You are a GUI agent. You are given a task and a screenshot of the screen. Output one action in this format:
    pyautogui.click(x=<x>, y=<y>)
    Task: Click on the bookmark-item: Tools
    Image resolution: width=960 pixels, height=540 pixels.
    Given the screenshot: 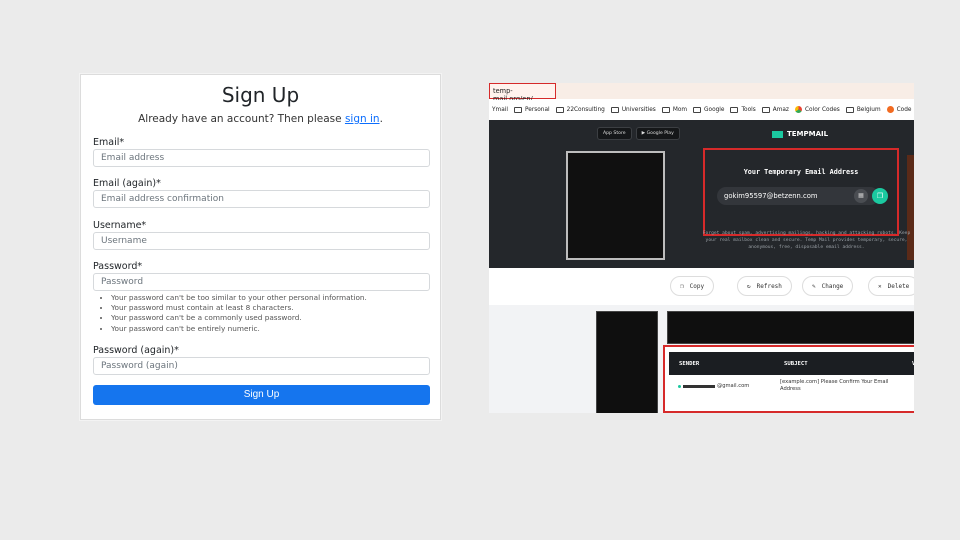 What is the action you would take?
    pyautogui.click(x=743, y=109)
    